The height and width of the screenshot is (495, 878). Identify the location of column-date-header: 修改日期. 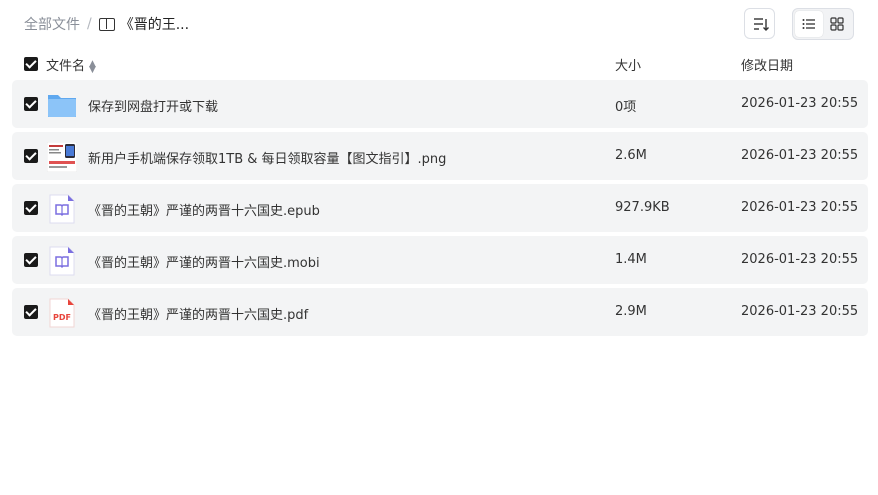
(767, 64).